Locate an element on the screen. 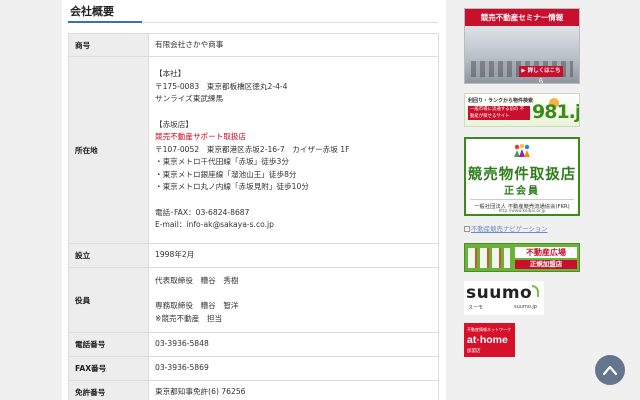  title-accent-bar is located at coordinates (105, 22).